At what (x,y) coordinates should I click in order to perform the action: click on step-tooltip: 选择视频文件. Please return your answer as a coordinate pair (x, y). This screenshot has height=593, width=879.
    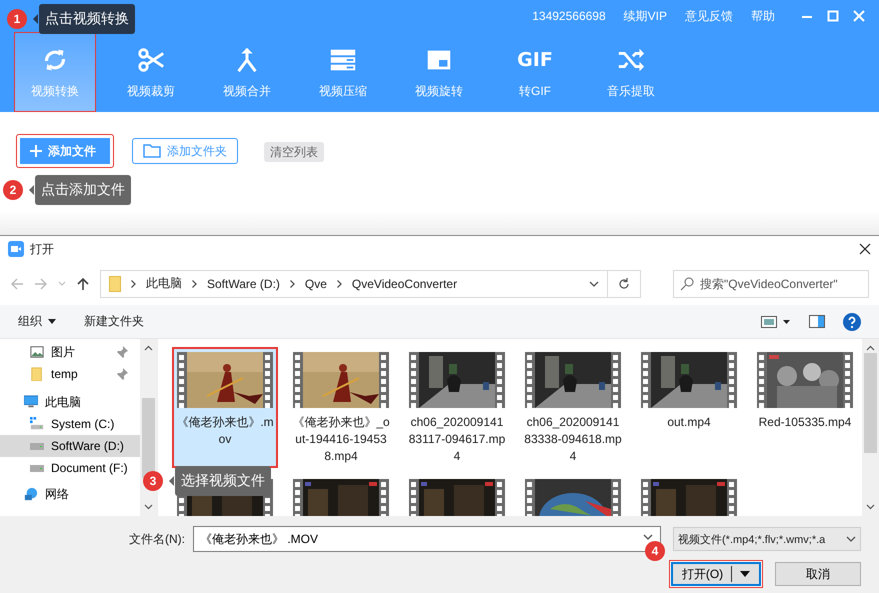
    Looking at the image, I should click on (223, 481).